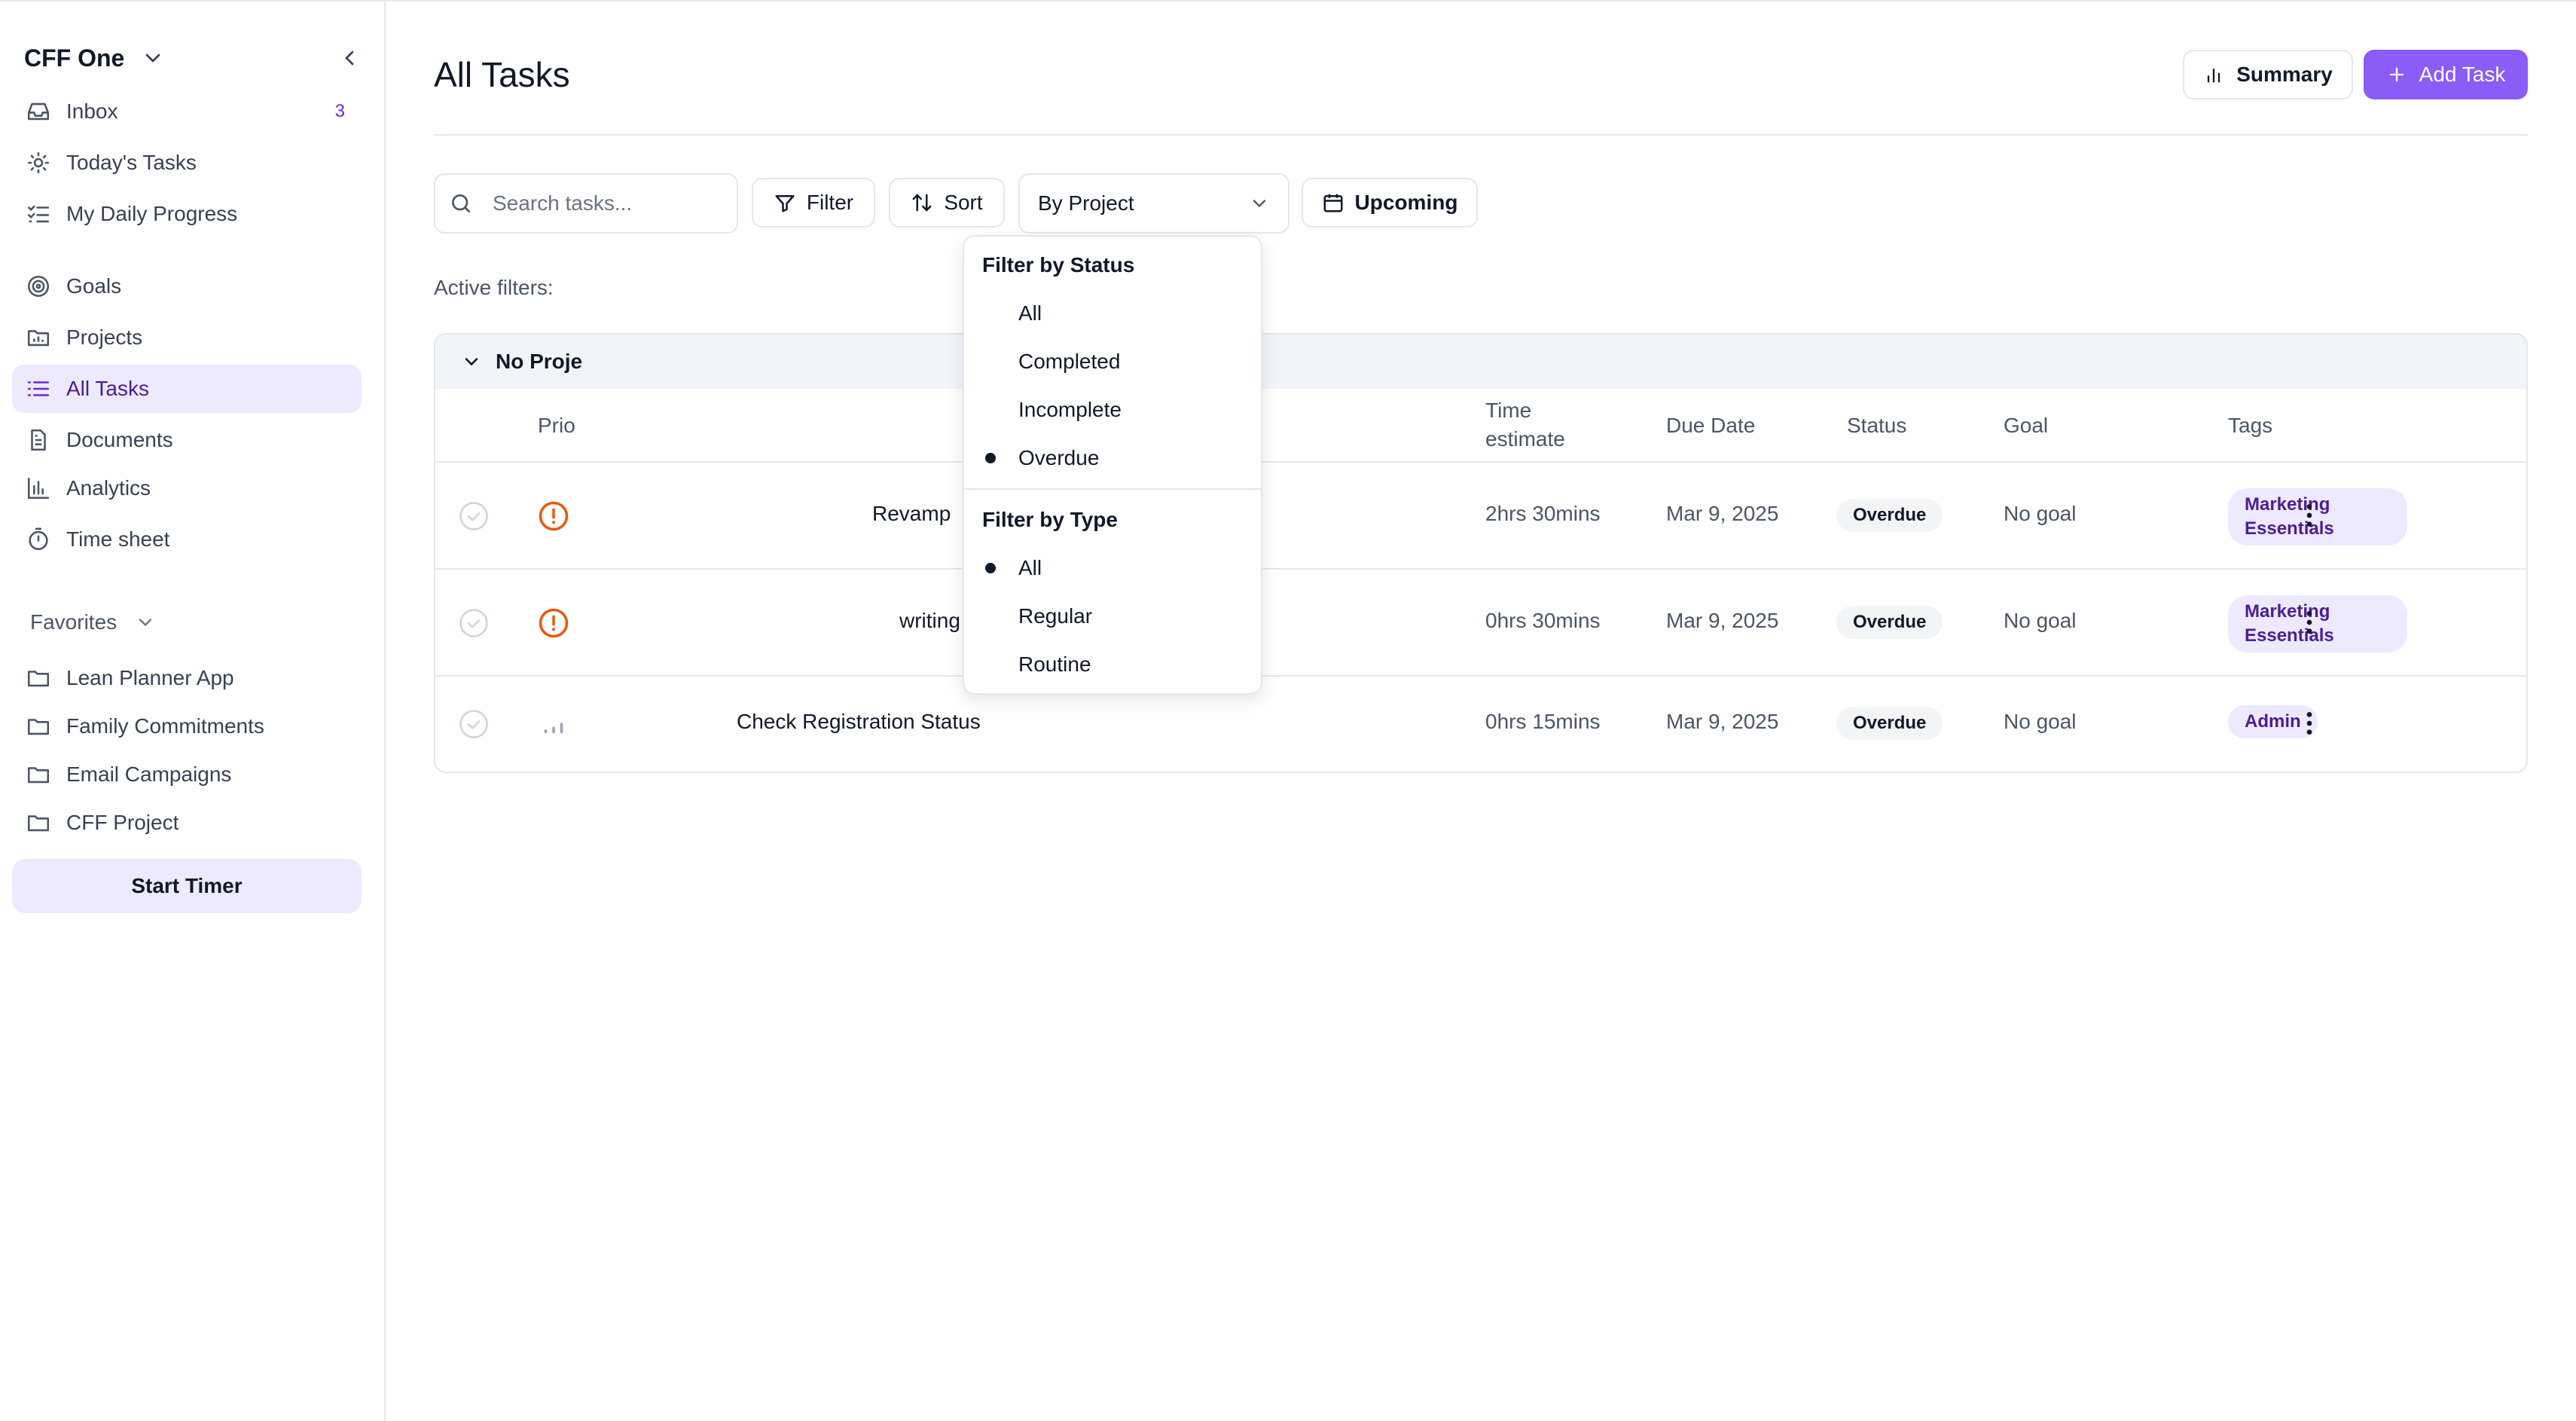 This screenshot has height=1421, width=2576. Describe the element at coordinates (1711, 425) in the screenshot. I see `column-due-date: Due Date` at that location.